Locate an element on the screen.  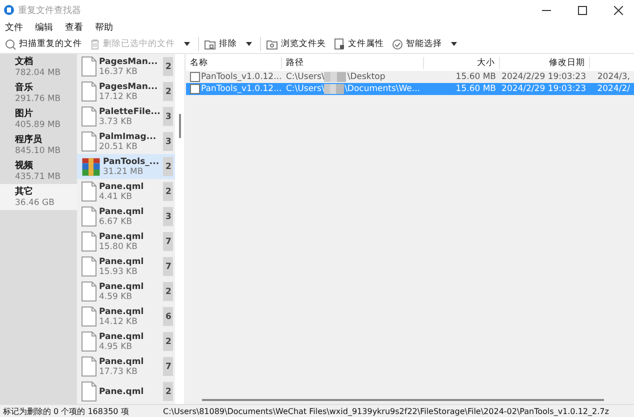
file-size: 4.59 KB is located at coordinates (116, 297).